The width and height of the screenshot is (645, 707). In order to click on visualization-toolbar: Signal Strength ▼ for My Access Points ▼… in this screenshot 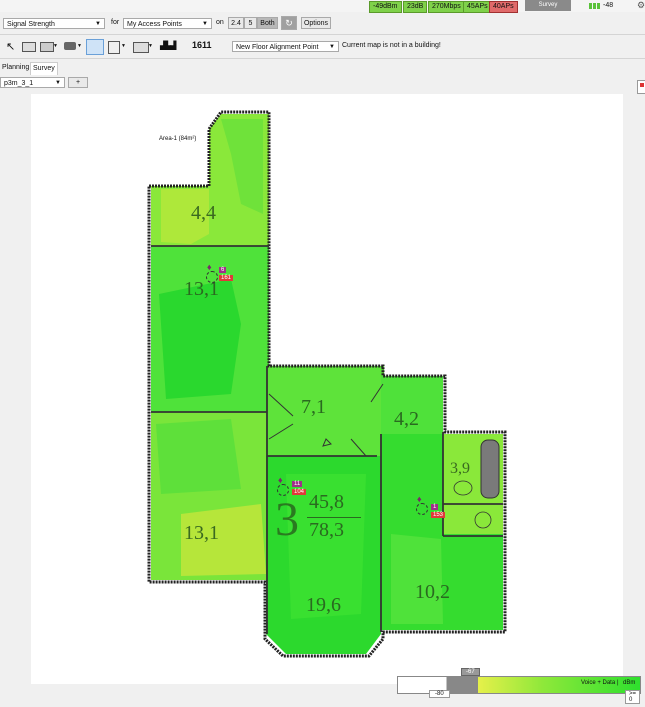, I will do `click(322, 24)`.